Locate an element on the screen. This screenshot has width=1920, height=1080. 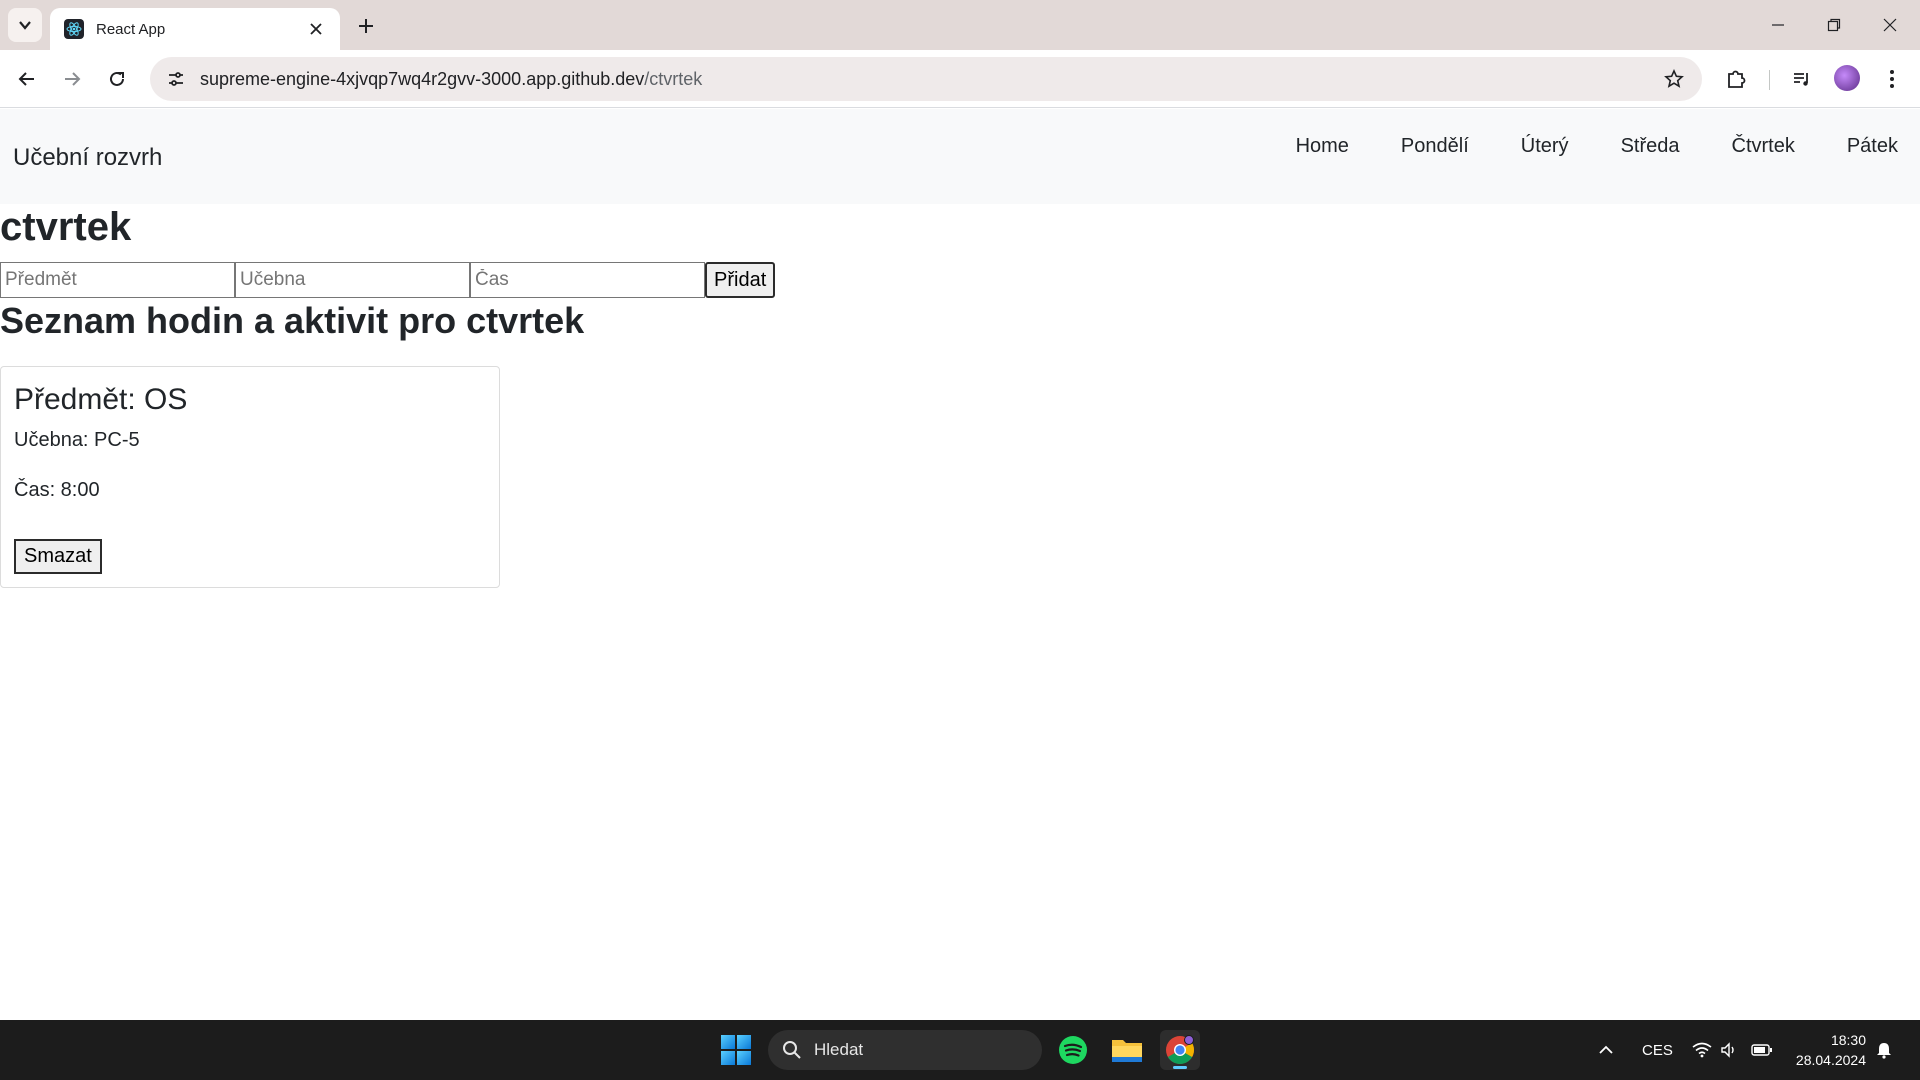
minimize-icon is located at coordinates (1778, 25).